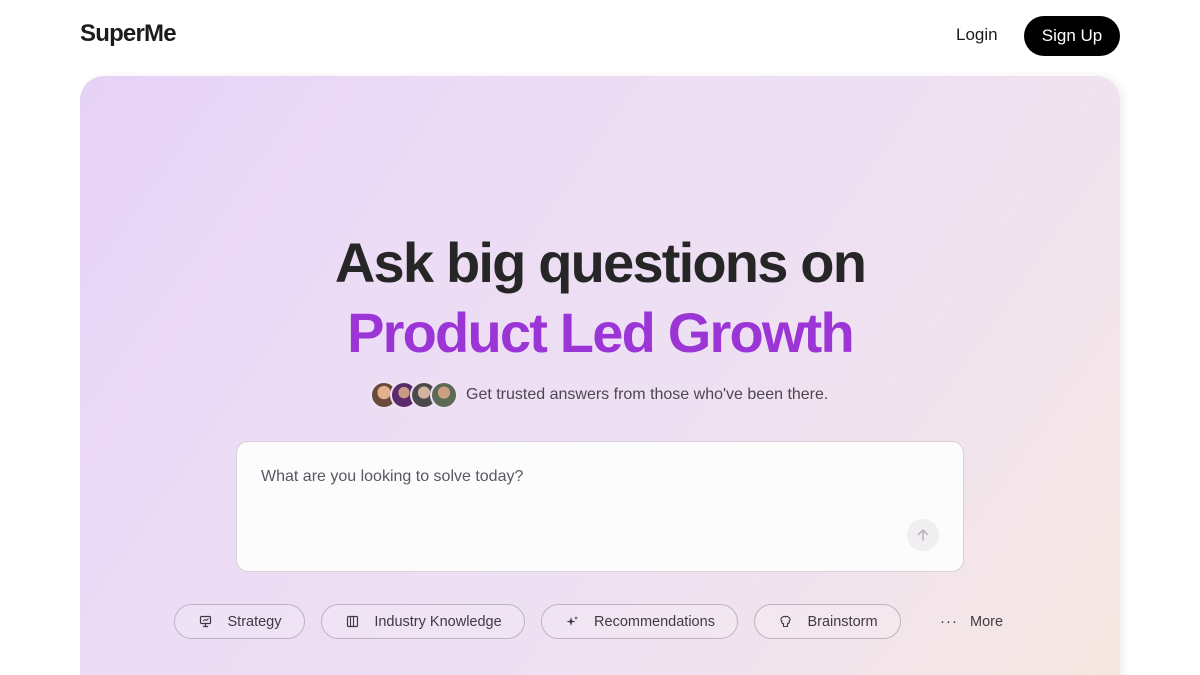 The image size is (1200, 675). Describe the element at coordinates (352, 622) in the screenshot. I see `book-icon` at that location.